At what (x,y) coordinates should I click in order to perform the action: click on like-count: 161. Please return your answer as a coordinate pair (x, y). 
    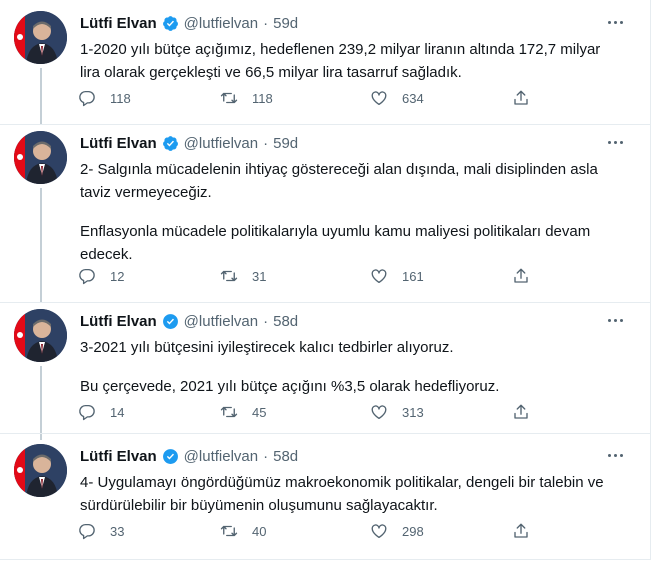
    Looking at the image, I should click on (413, 276).